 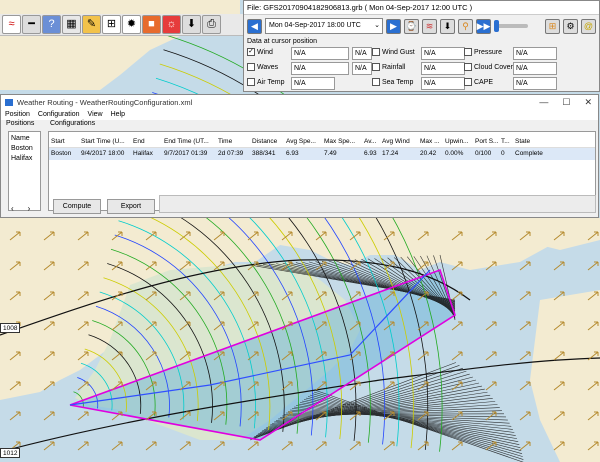 I want to click on next-icon: ▶, so click(x=393, y=26).